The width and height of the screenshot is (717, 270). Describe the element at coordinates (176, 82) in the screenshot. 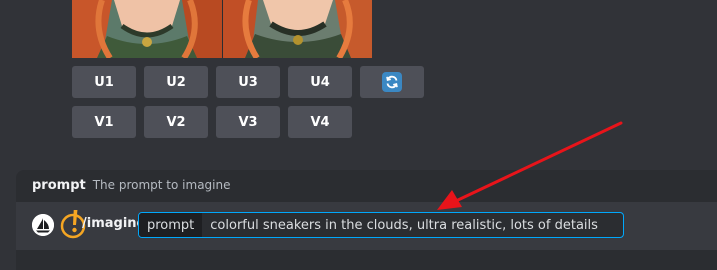

I see `u2-button: U2` at that location.